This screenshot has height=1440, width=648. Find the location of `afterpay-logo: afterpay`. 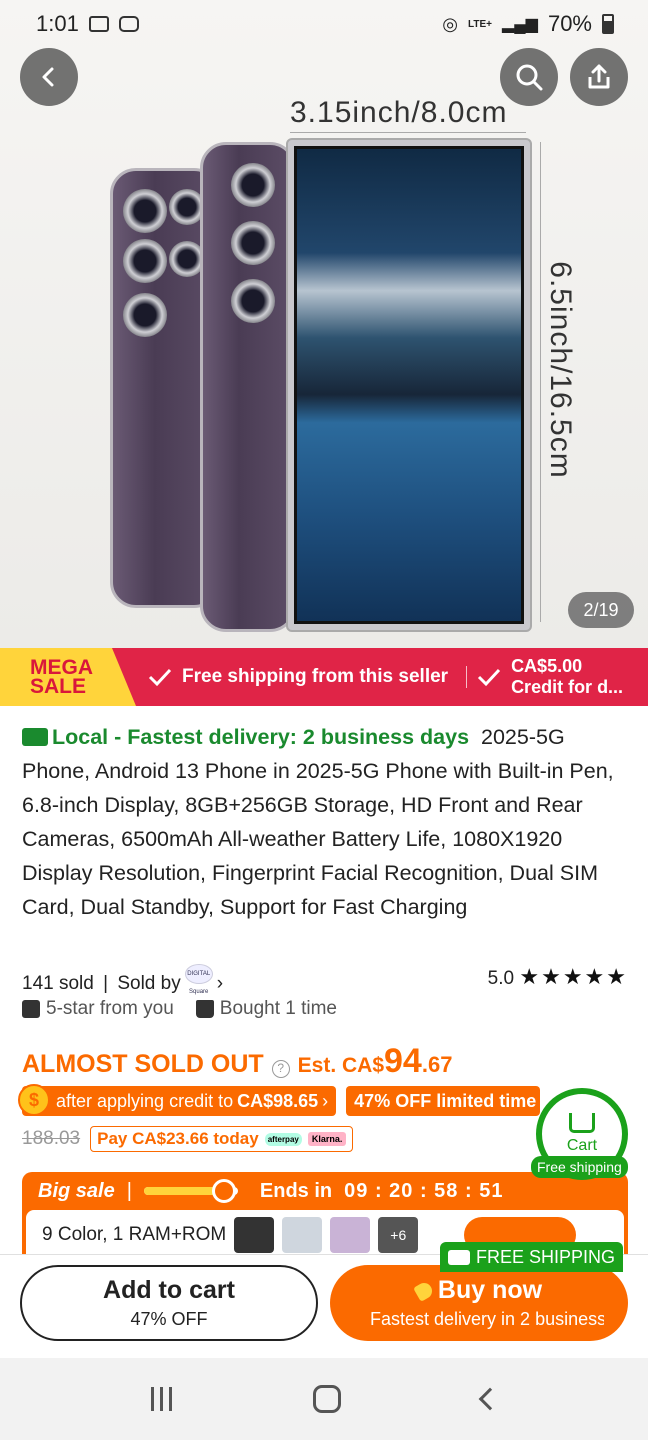

afterpay-logo: afterpay is located at coordinates (283, 1139).